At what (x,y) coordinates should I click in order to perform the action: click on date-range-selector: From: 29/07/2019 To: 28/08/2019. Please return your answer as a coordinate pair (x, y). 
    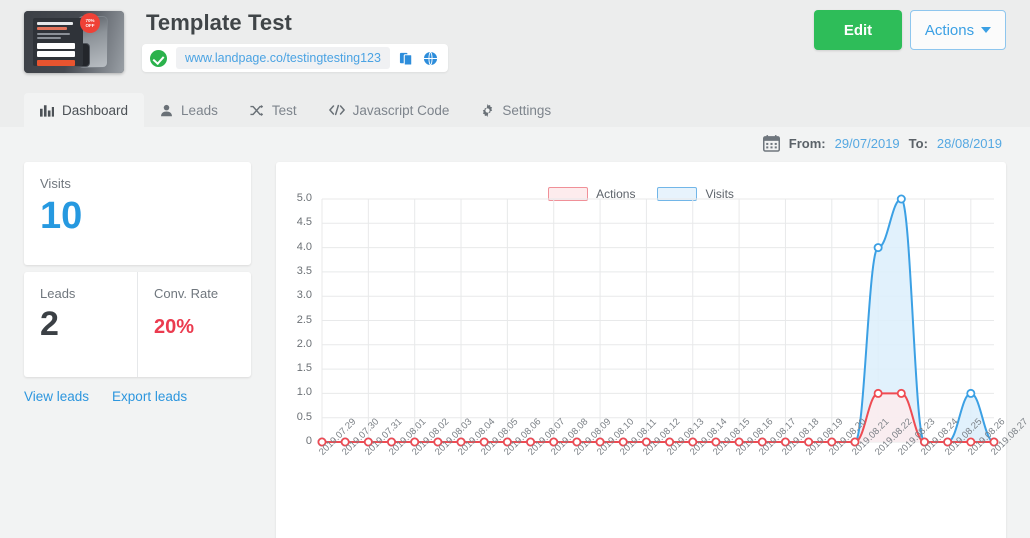
    Looking at the image, I should click on (882, 143).